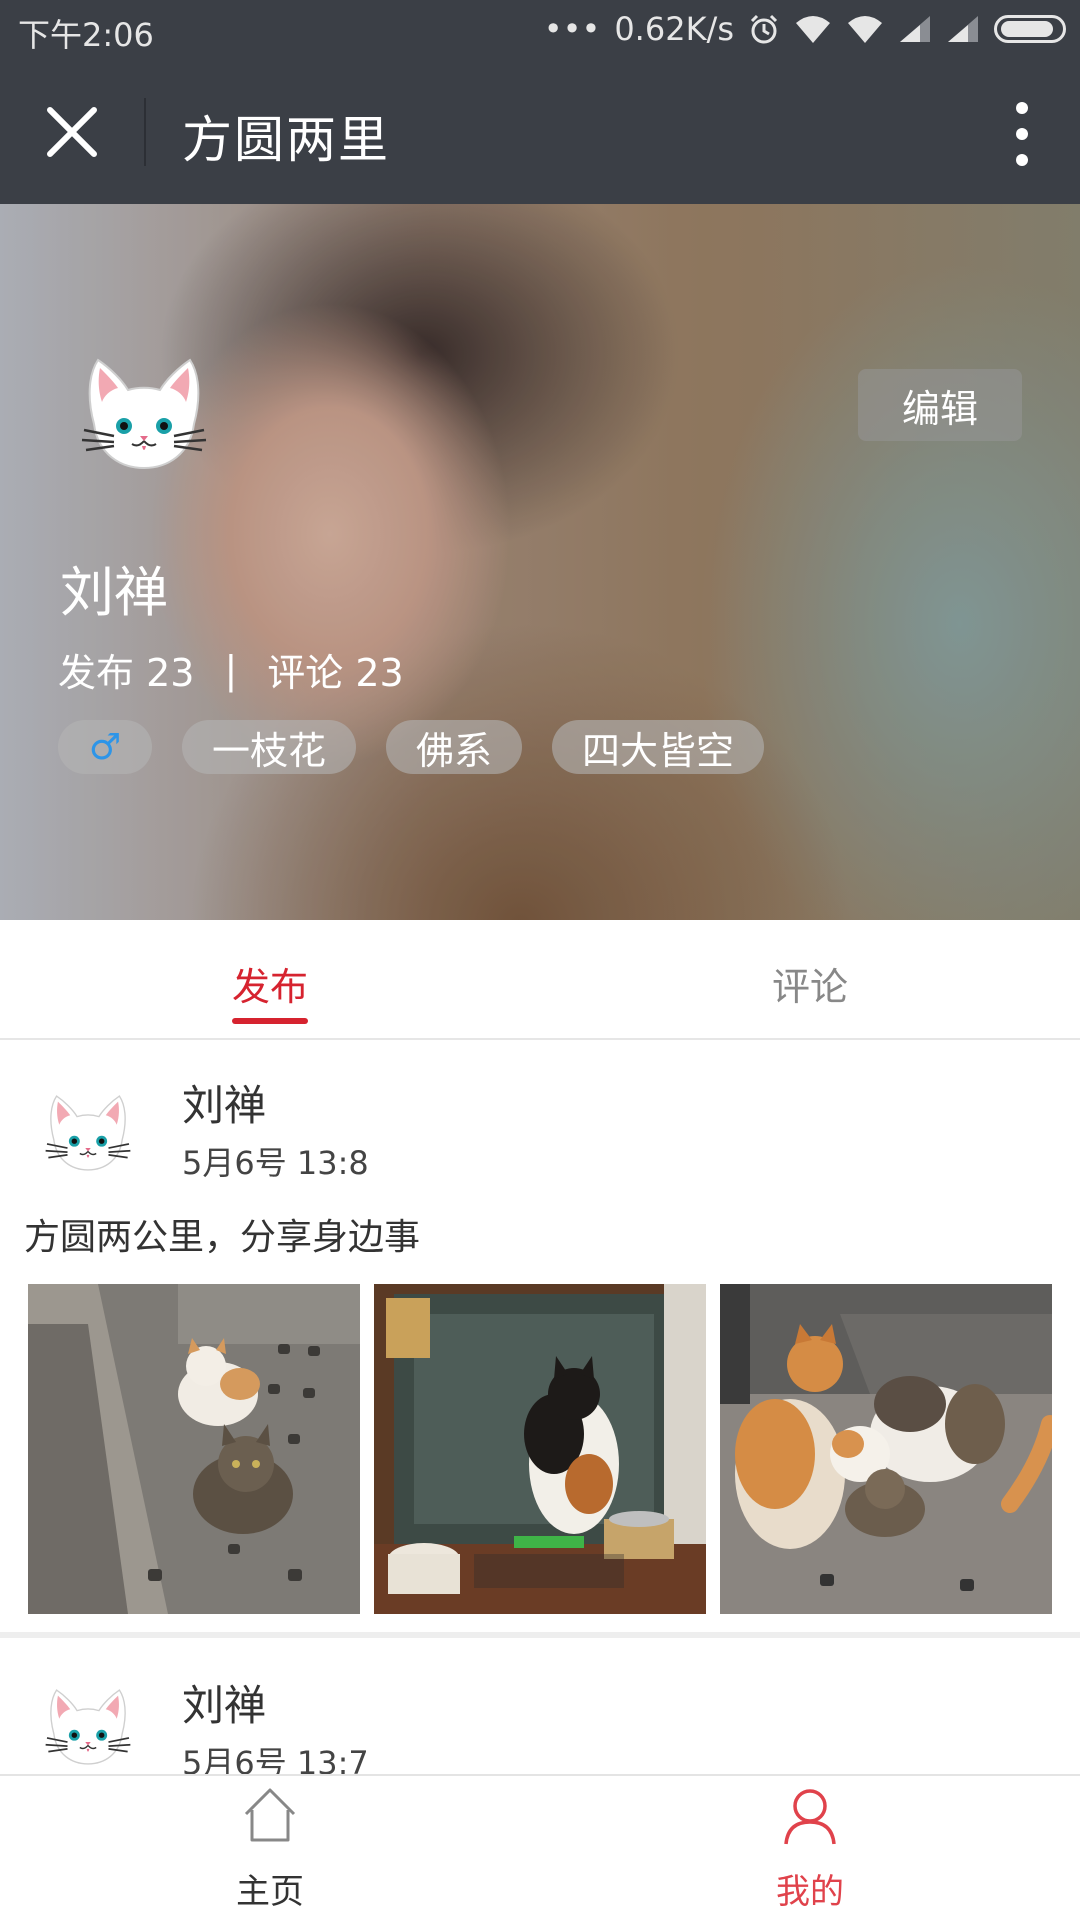 The width and height of the screenshot is (1080, 1920). Describe the element at coordinates (222, 1237) in the screenshot. I see `post-text: 方圆两公里，分享身边事` at that location.